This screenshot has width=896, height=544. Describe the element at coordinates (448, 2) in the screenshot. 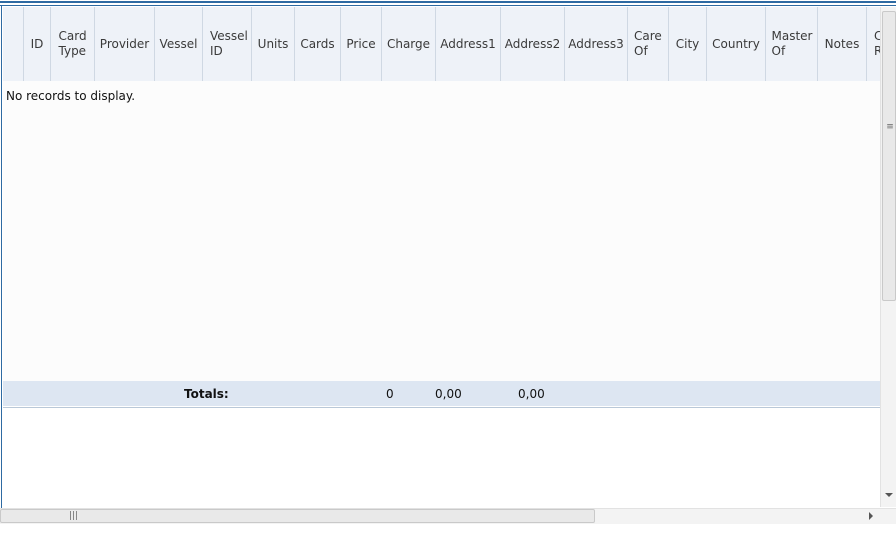

I see `frame-top-border` at that location.